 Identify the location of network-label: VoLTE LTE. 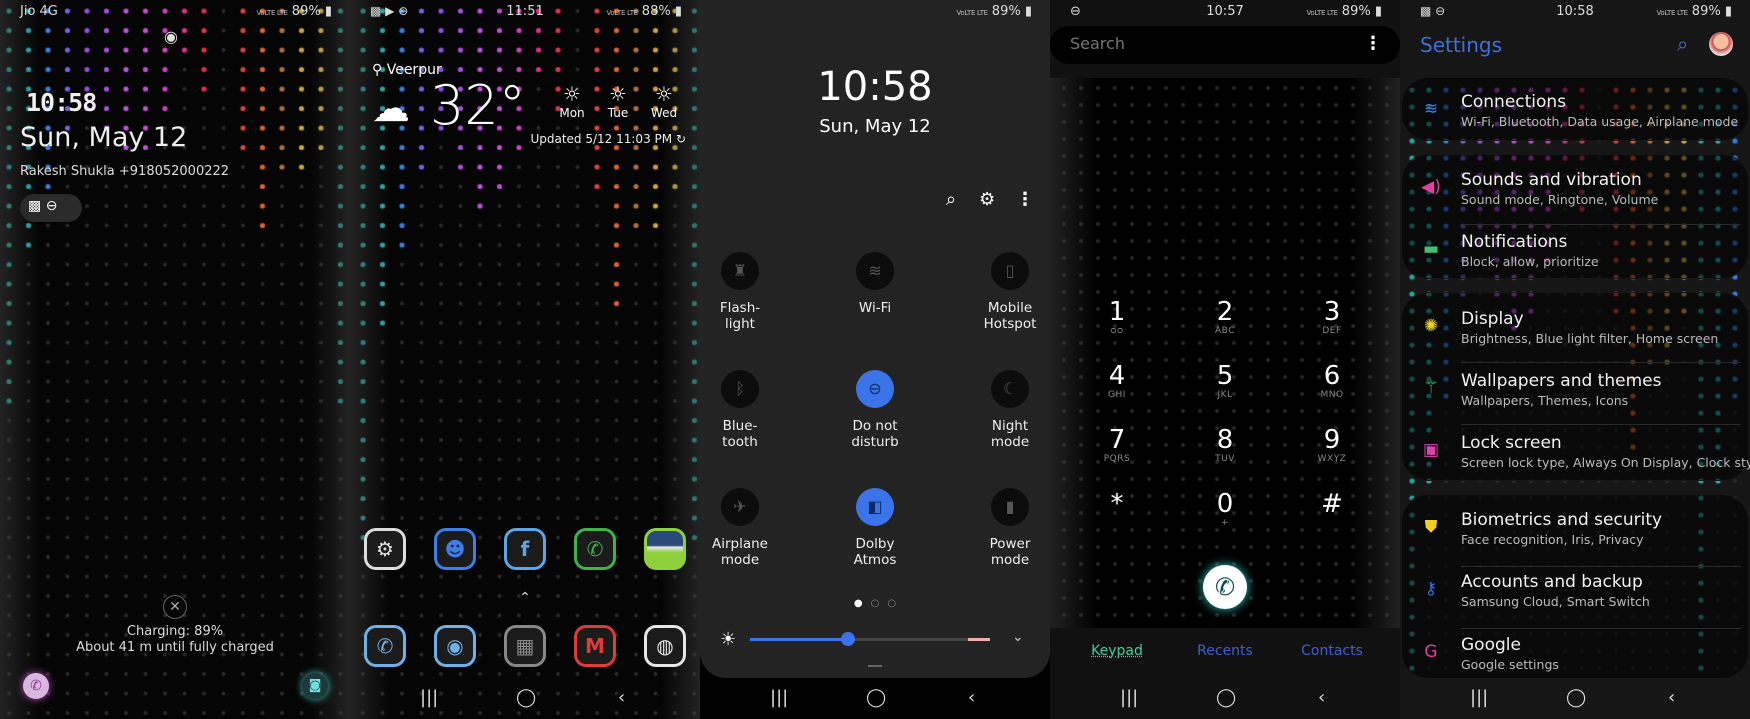
(622, 13).